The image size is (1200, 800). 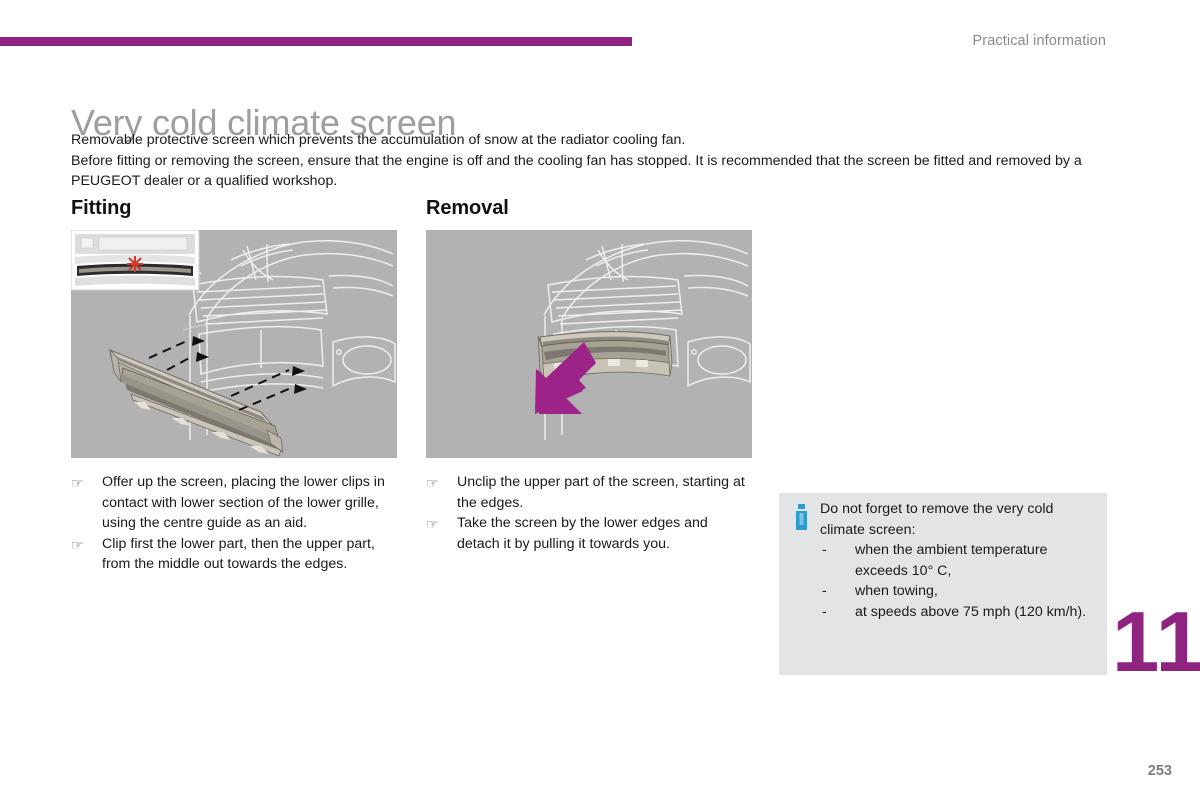 I want to click on info-item-text: when towing,, so click(x=896, y=591).